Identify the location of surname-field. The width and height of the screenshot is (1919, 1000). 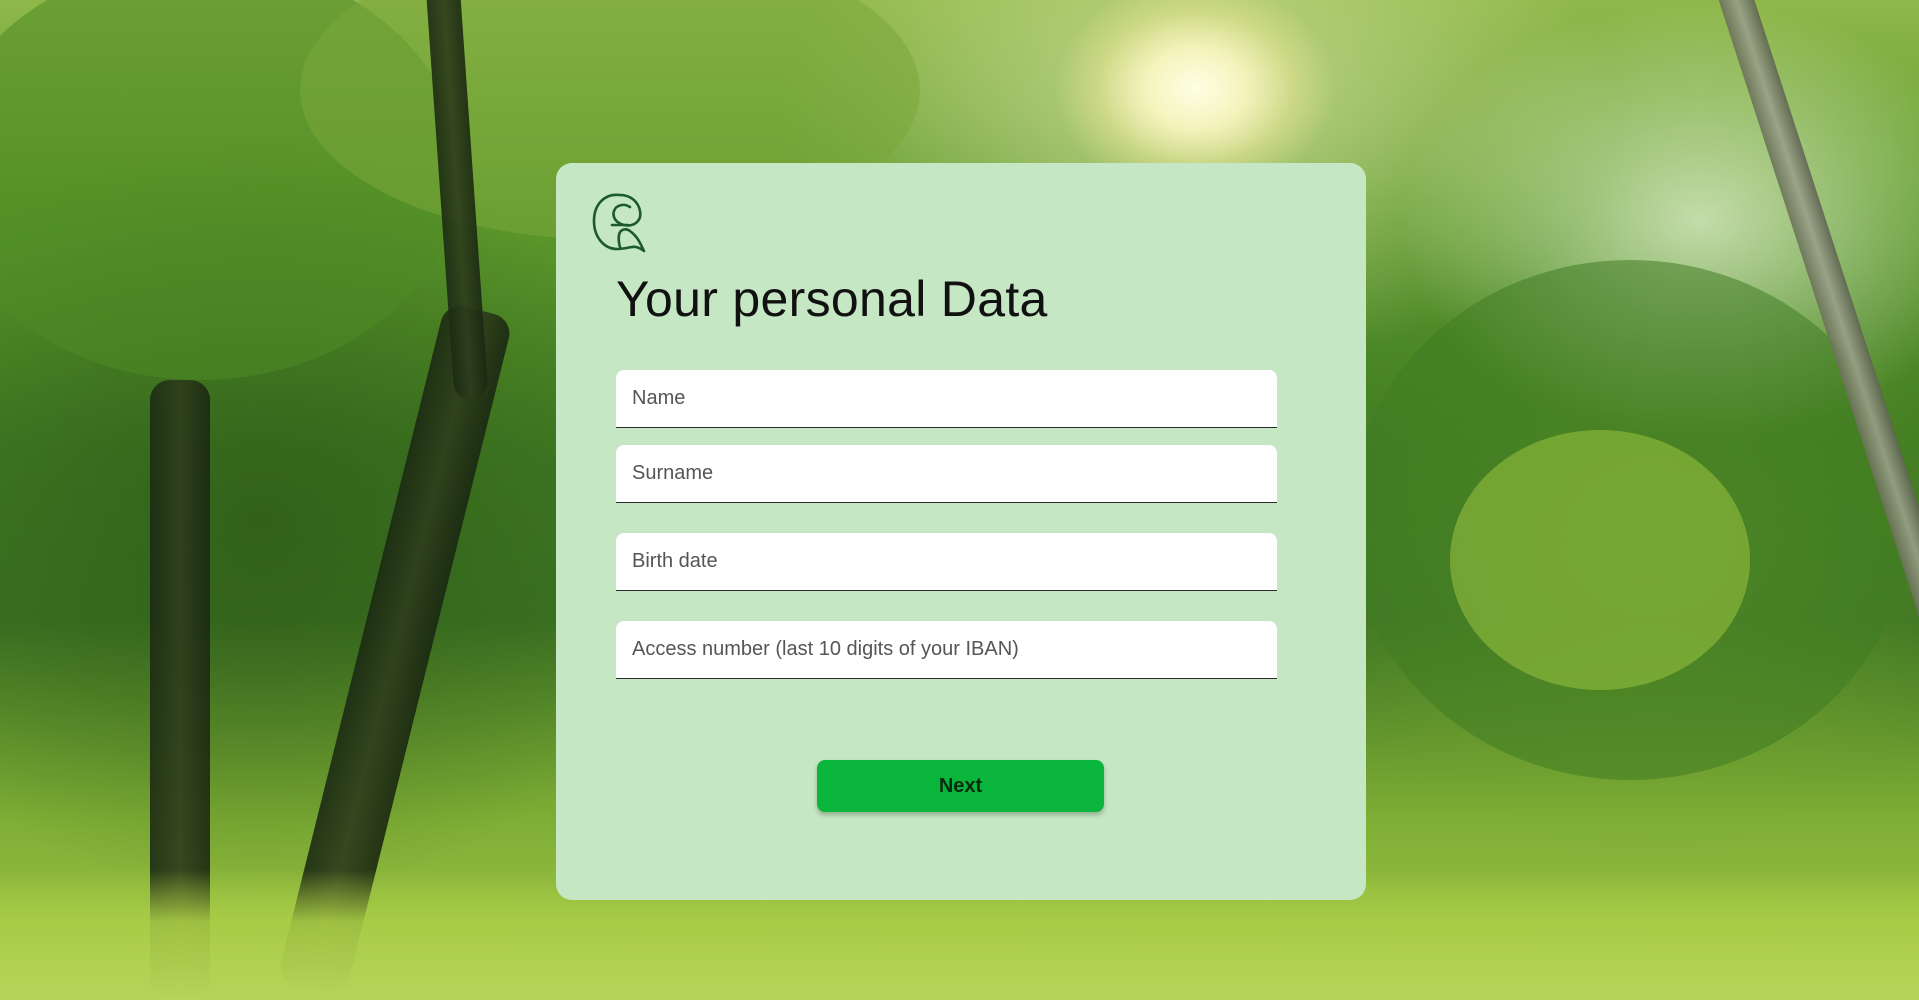
(946, 474).